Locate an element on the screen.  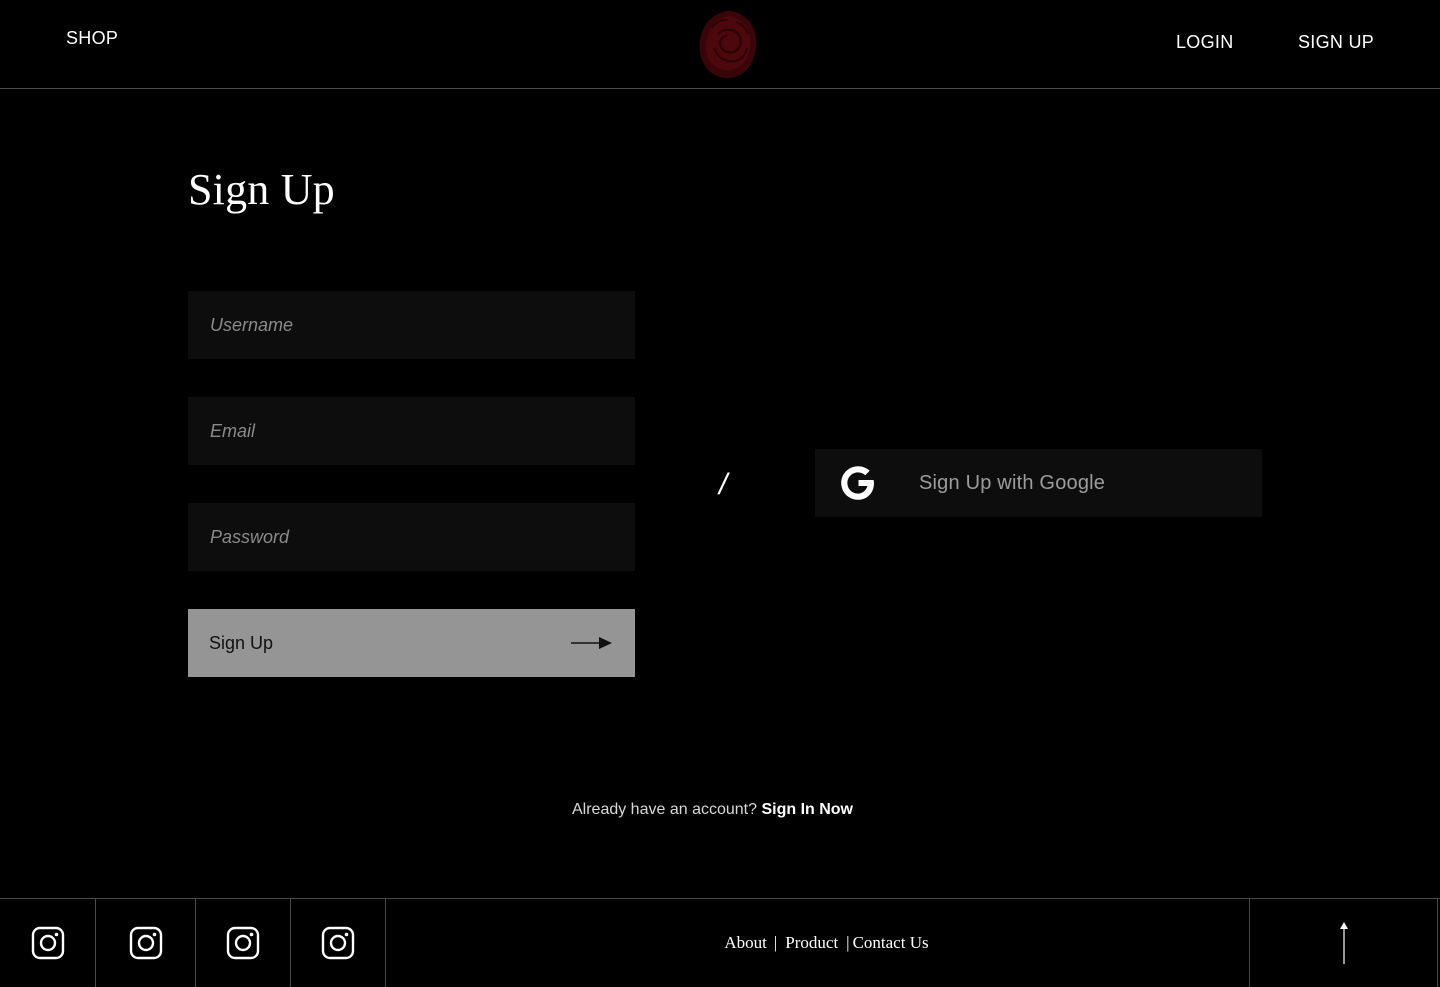
back-to-top-button is located at coordinates (1344, 943).